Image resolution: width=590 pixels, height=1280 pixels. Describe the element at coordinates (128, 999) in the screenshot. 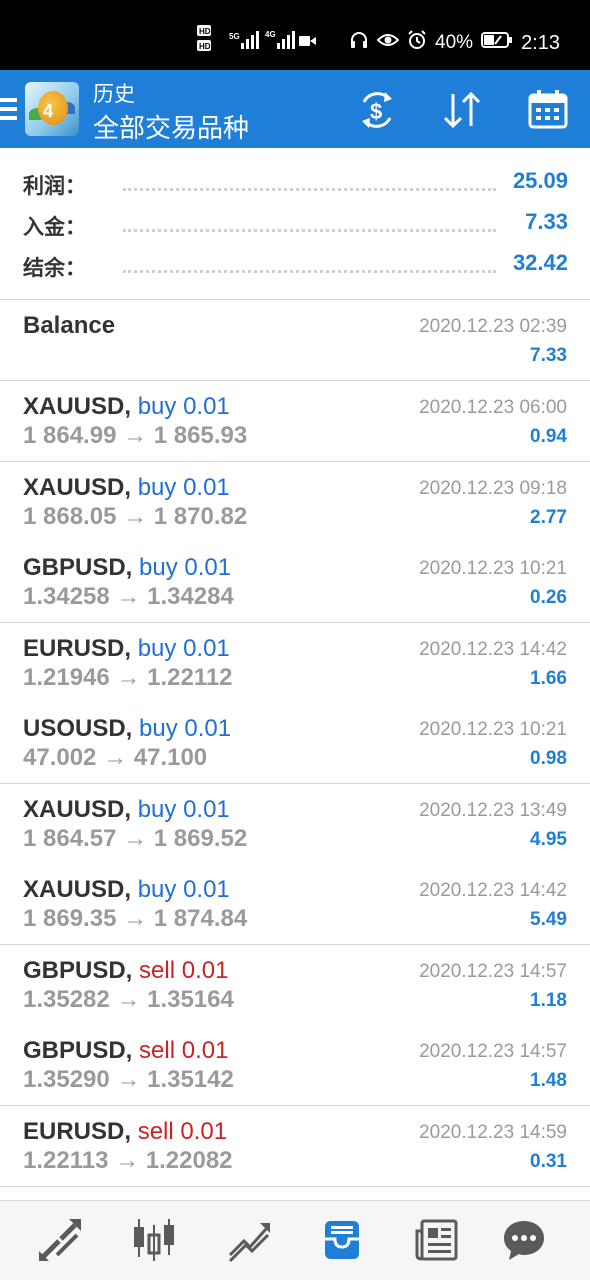

I see `deal-prices: 1.35282 → 1.35164` at that location.